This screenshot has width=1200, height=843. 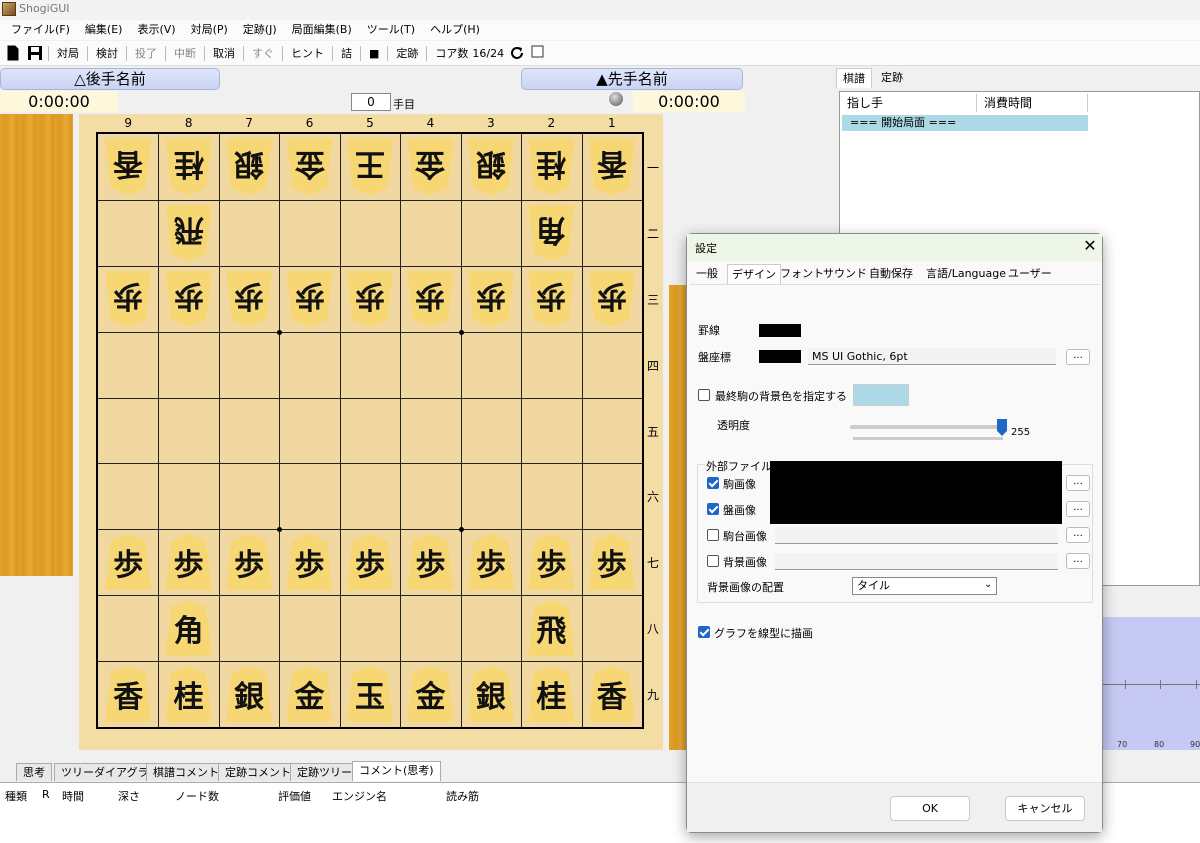 What do you see at coordinates (34, 772) in the screenshot?
I see `tab-thinking: 思考` at bounding box center [34, 772].